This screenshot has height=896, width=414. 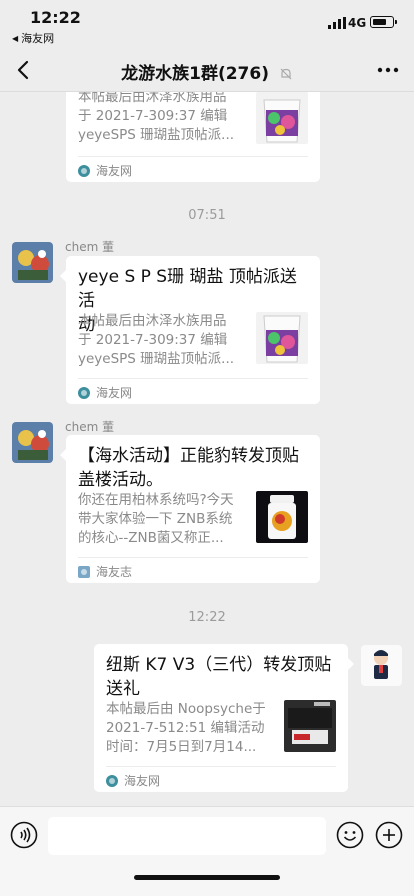 What do you see at coordinates (38, 38) in the screenshot?
I see `back-app-label: 海友网` at bounding box center [38, 38].